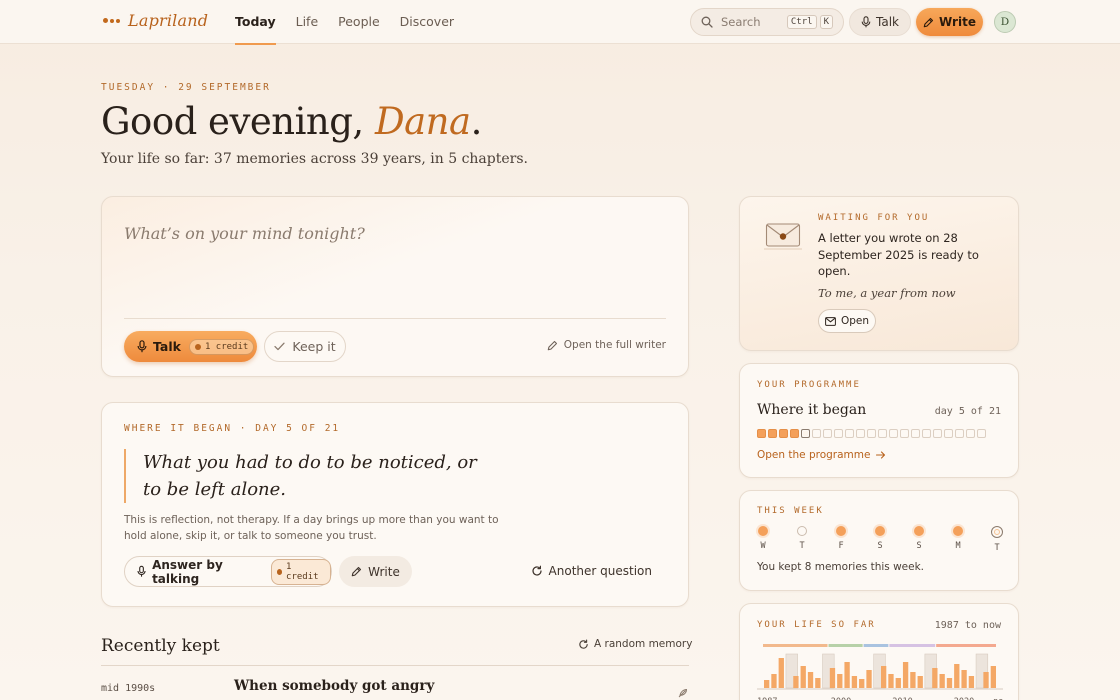 This screenshot has height=700, width=1120. What do you see at coordinates (111, 20) in the screenshot?
I see `logo-mark-icon` at bounding box center [111, 20].